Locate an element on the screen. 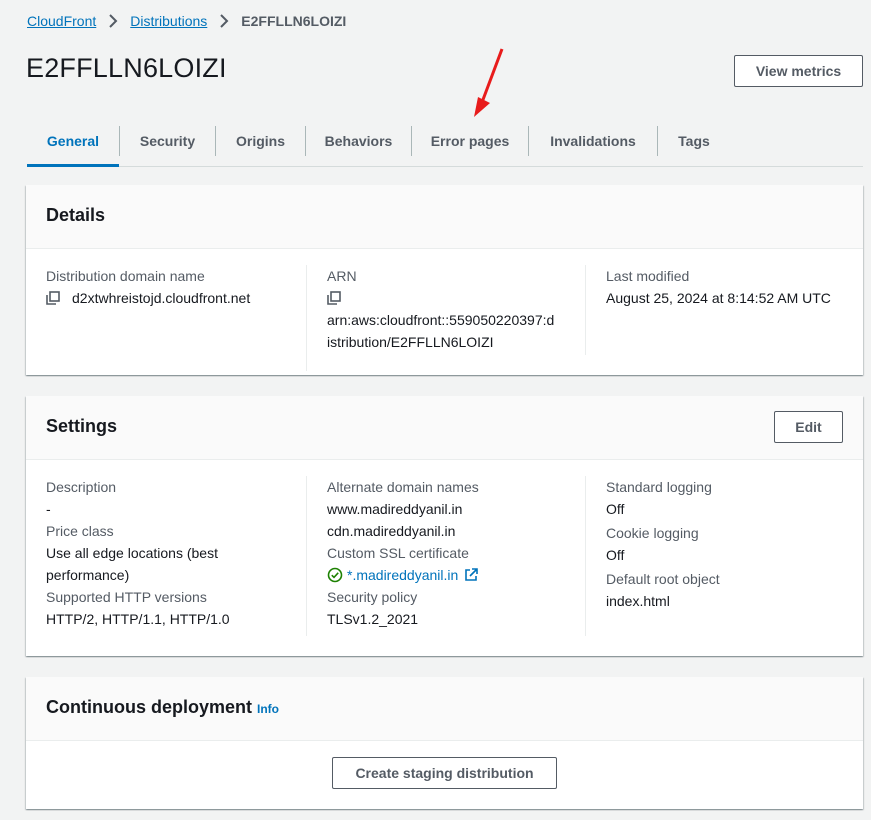  continuous-deployment-title: Continuous deployment Info is located at coordinates (162, 707).